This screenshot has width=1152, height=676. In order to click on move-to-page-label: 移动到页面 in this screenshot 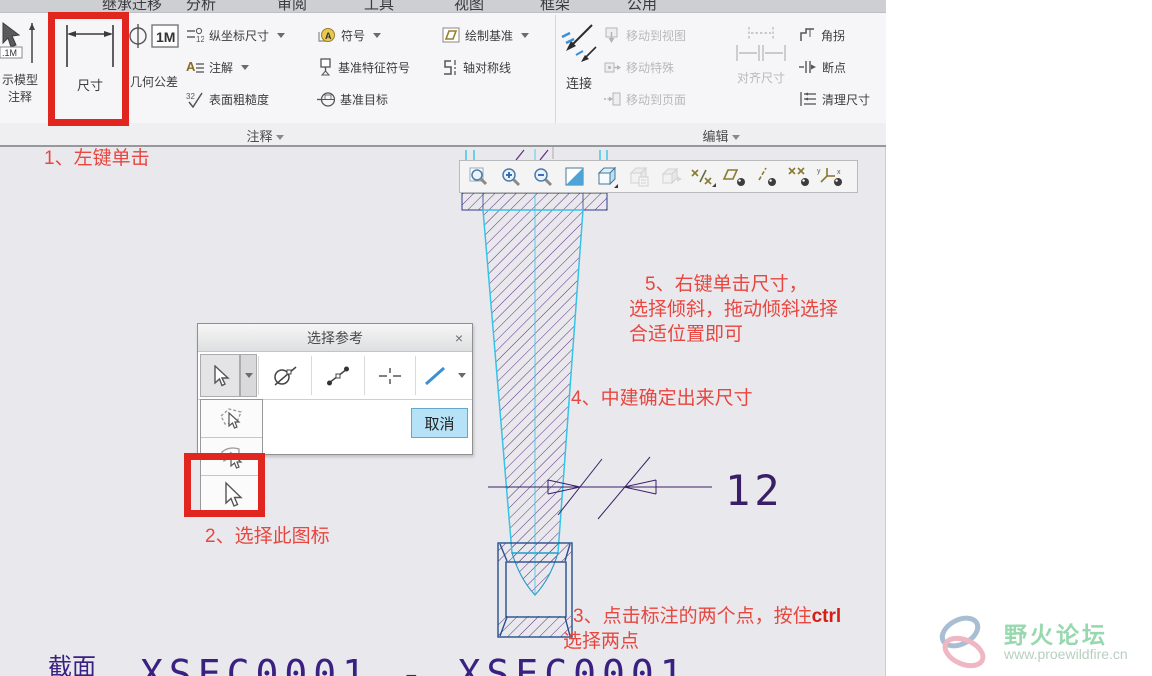, I will do `click(656, 99)`.